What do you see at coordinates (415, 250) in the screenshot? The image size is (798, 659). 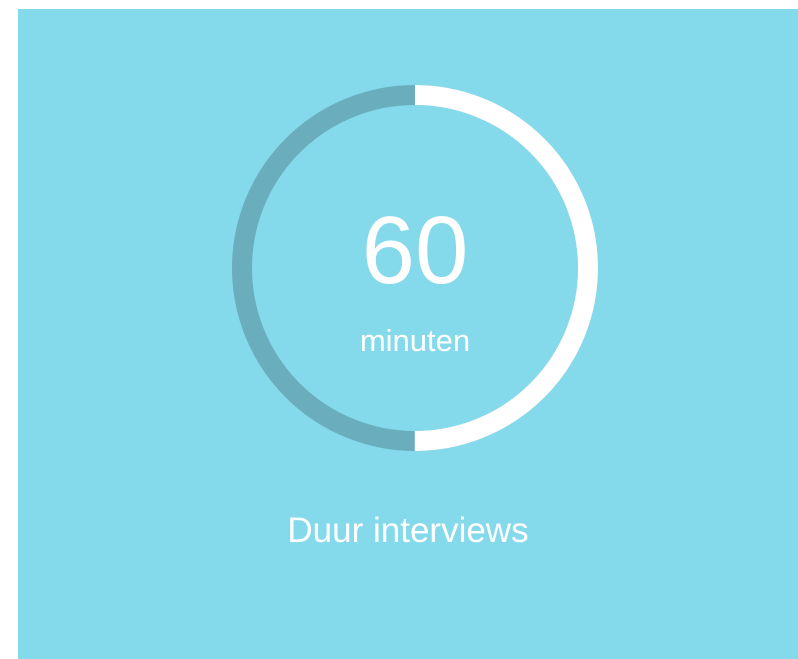 I see `stat-value: 60` at bounding box center [415, 250].